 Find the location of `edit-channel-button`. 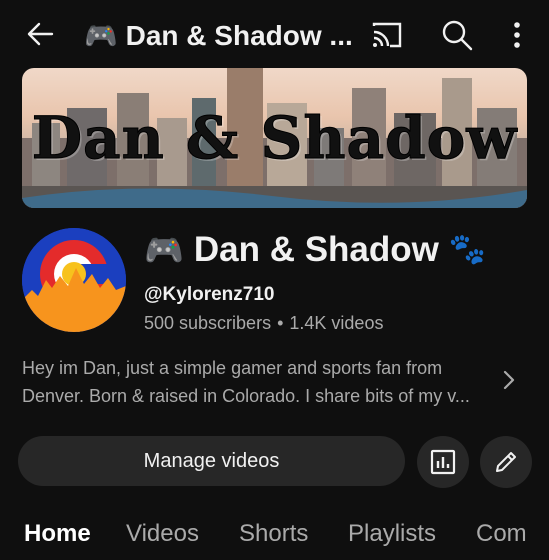

edit-channel-button is located at coordinates (506, 462).